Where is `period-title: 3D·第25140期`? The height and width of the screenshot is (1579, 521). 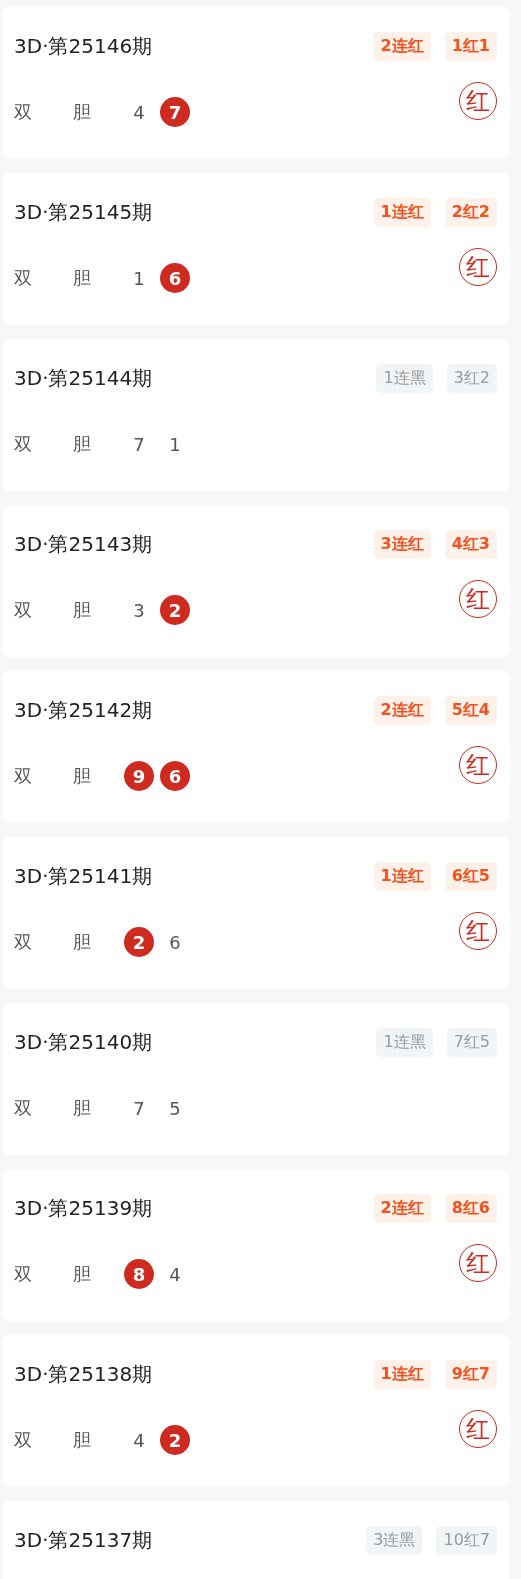 period-title: 3D·第25140期 is located at coordinates (83, 1042).